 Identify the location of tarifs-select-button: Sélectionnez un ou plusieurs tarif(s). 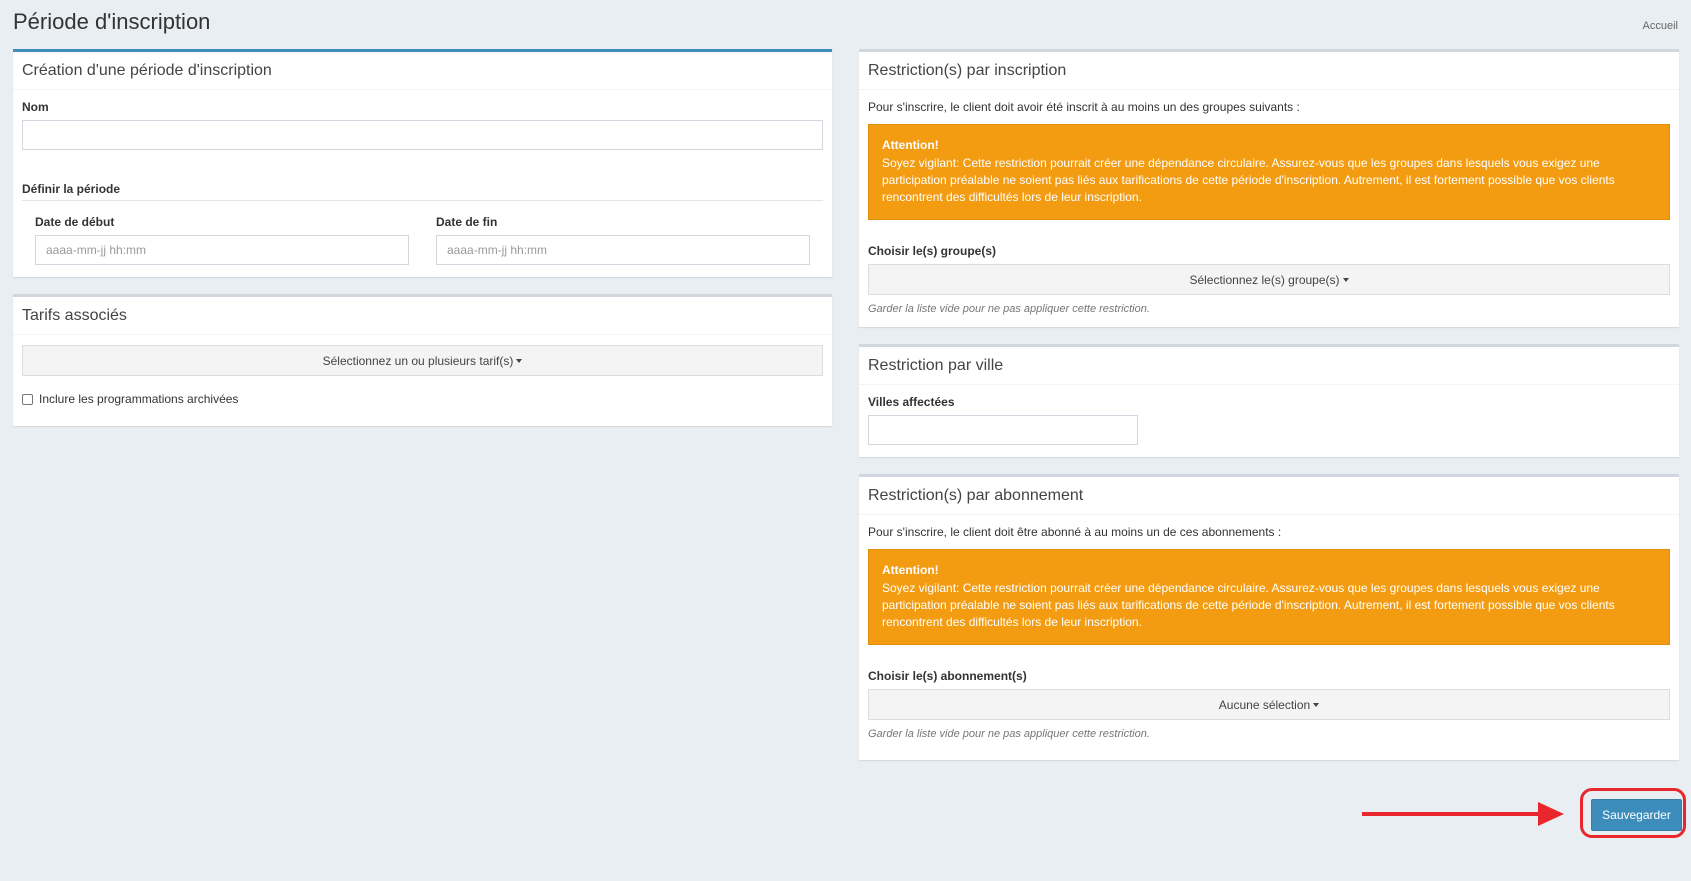
(422, 360).